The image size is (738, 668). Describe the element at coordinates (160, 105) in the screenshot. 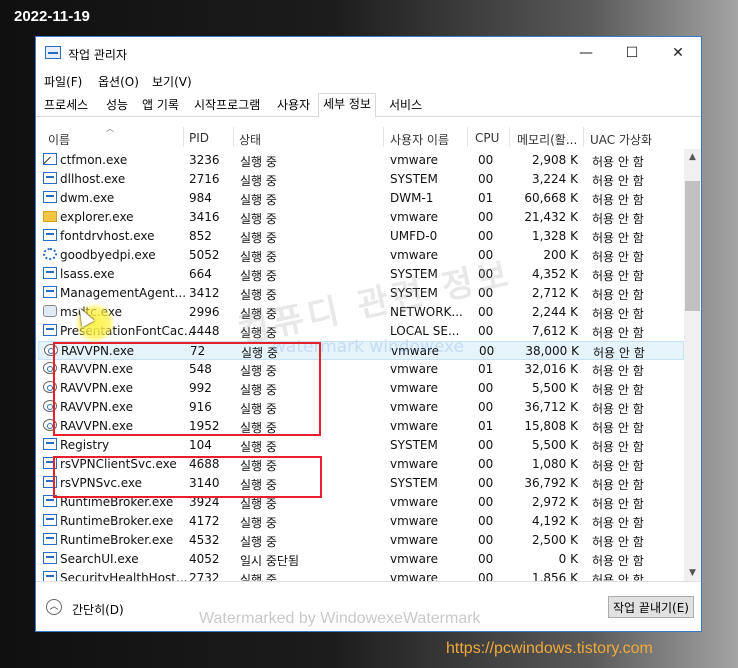

I see `tab-app-history: 앱 기록` at that location.